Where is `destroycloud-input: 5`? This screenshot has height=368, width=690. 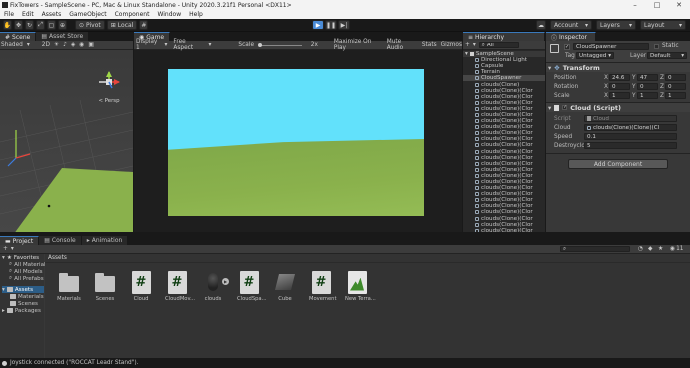
destroycloud-input: 5 is located at coordinates (630, 145).